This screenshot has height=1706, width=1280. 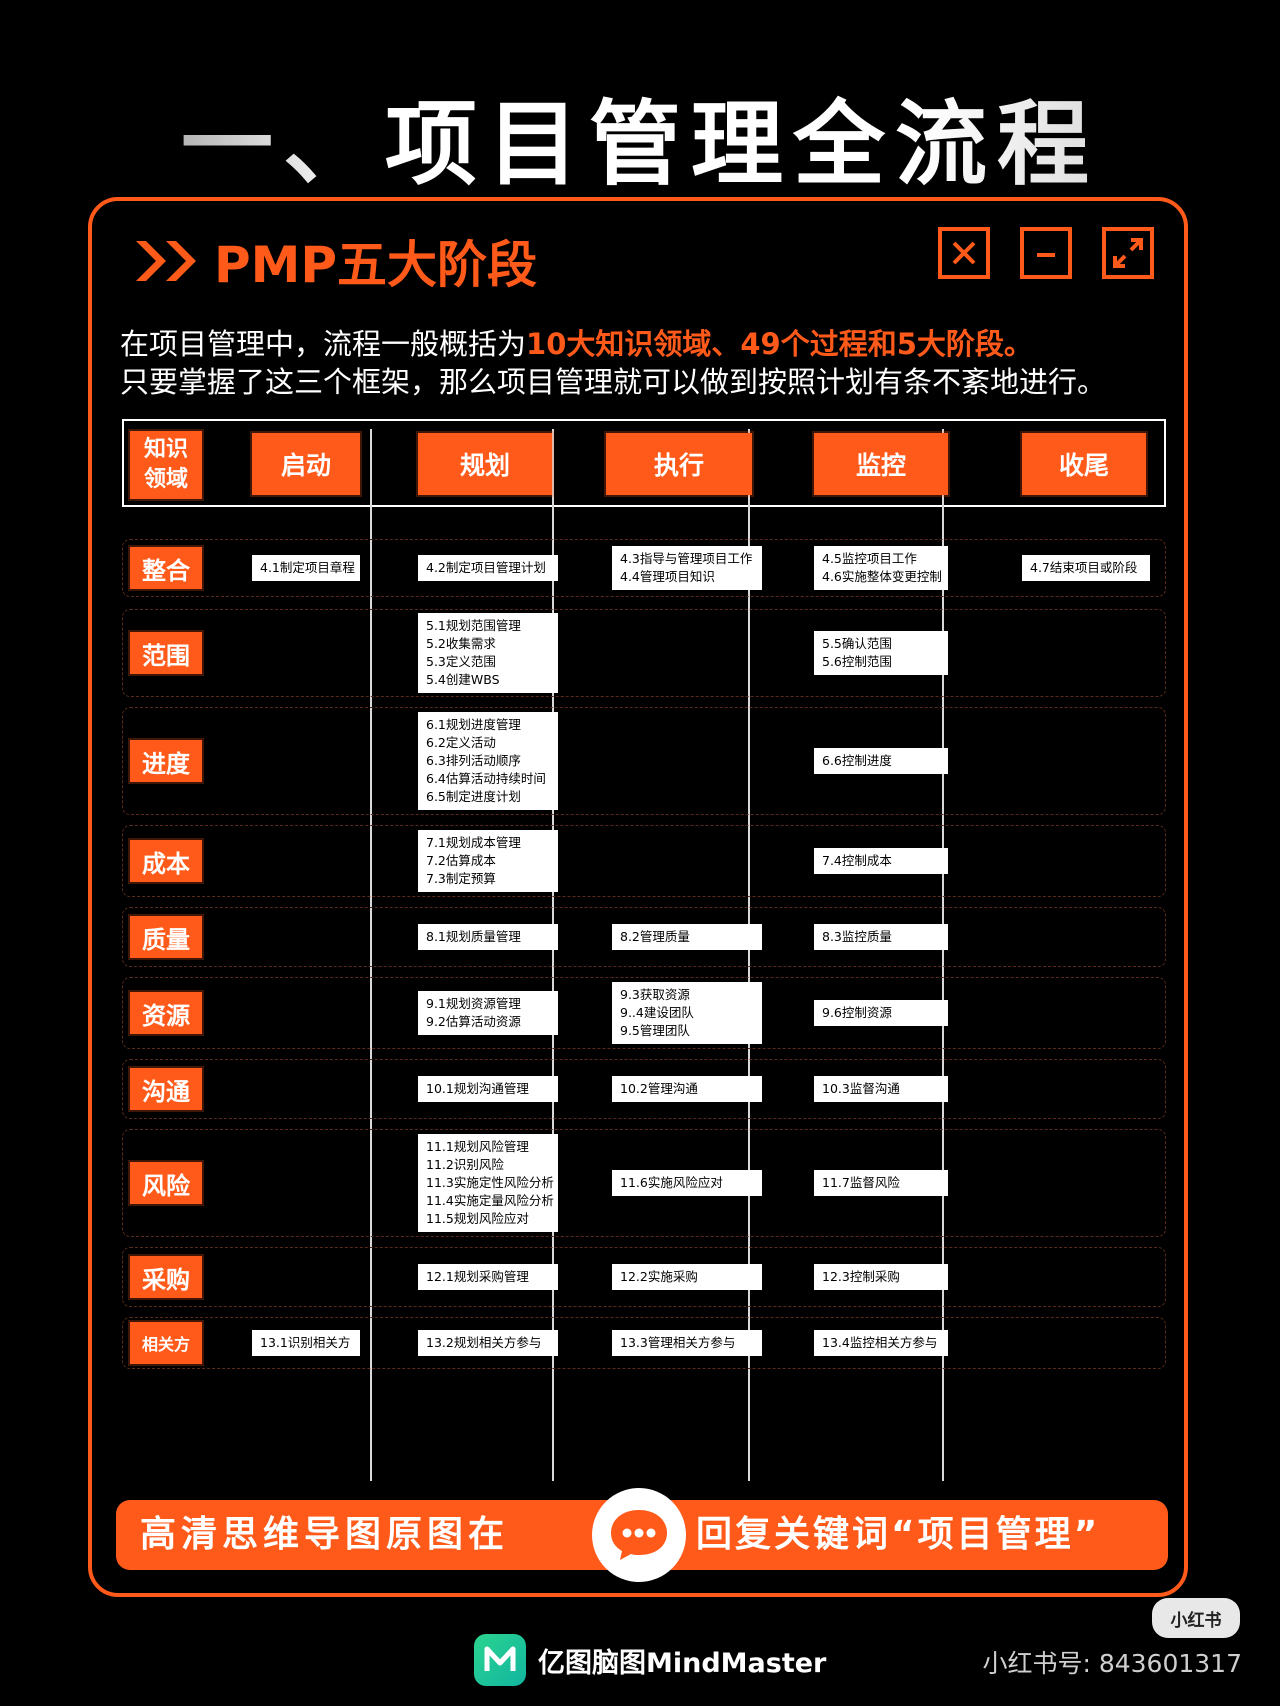 I want to click on process-item: 5.2收集需求, so click(x=461, y=643).